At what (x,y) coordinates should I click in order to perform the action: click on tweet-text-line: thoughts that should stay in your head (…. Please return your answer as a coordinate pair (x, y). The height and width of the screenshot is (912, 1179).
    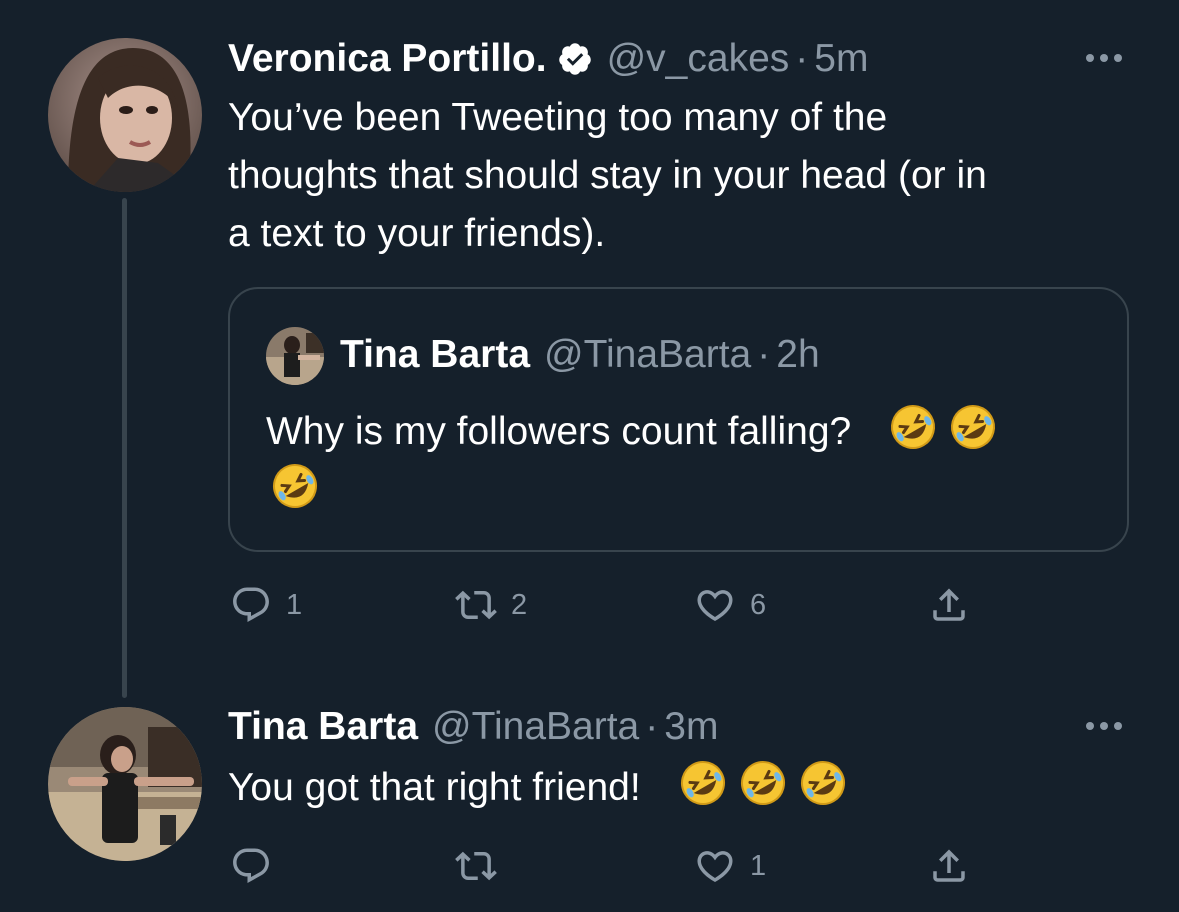
    Looking at the image, I should click on (607, 175).